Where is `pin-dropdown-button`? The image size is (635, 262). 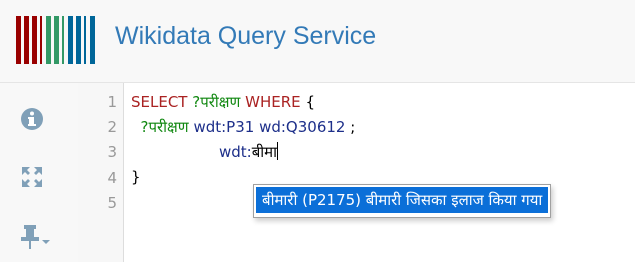 pin-dropdown-button is located at coordinates (37, 237).